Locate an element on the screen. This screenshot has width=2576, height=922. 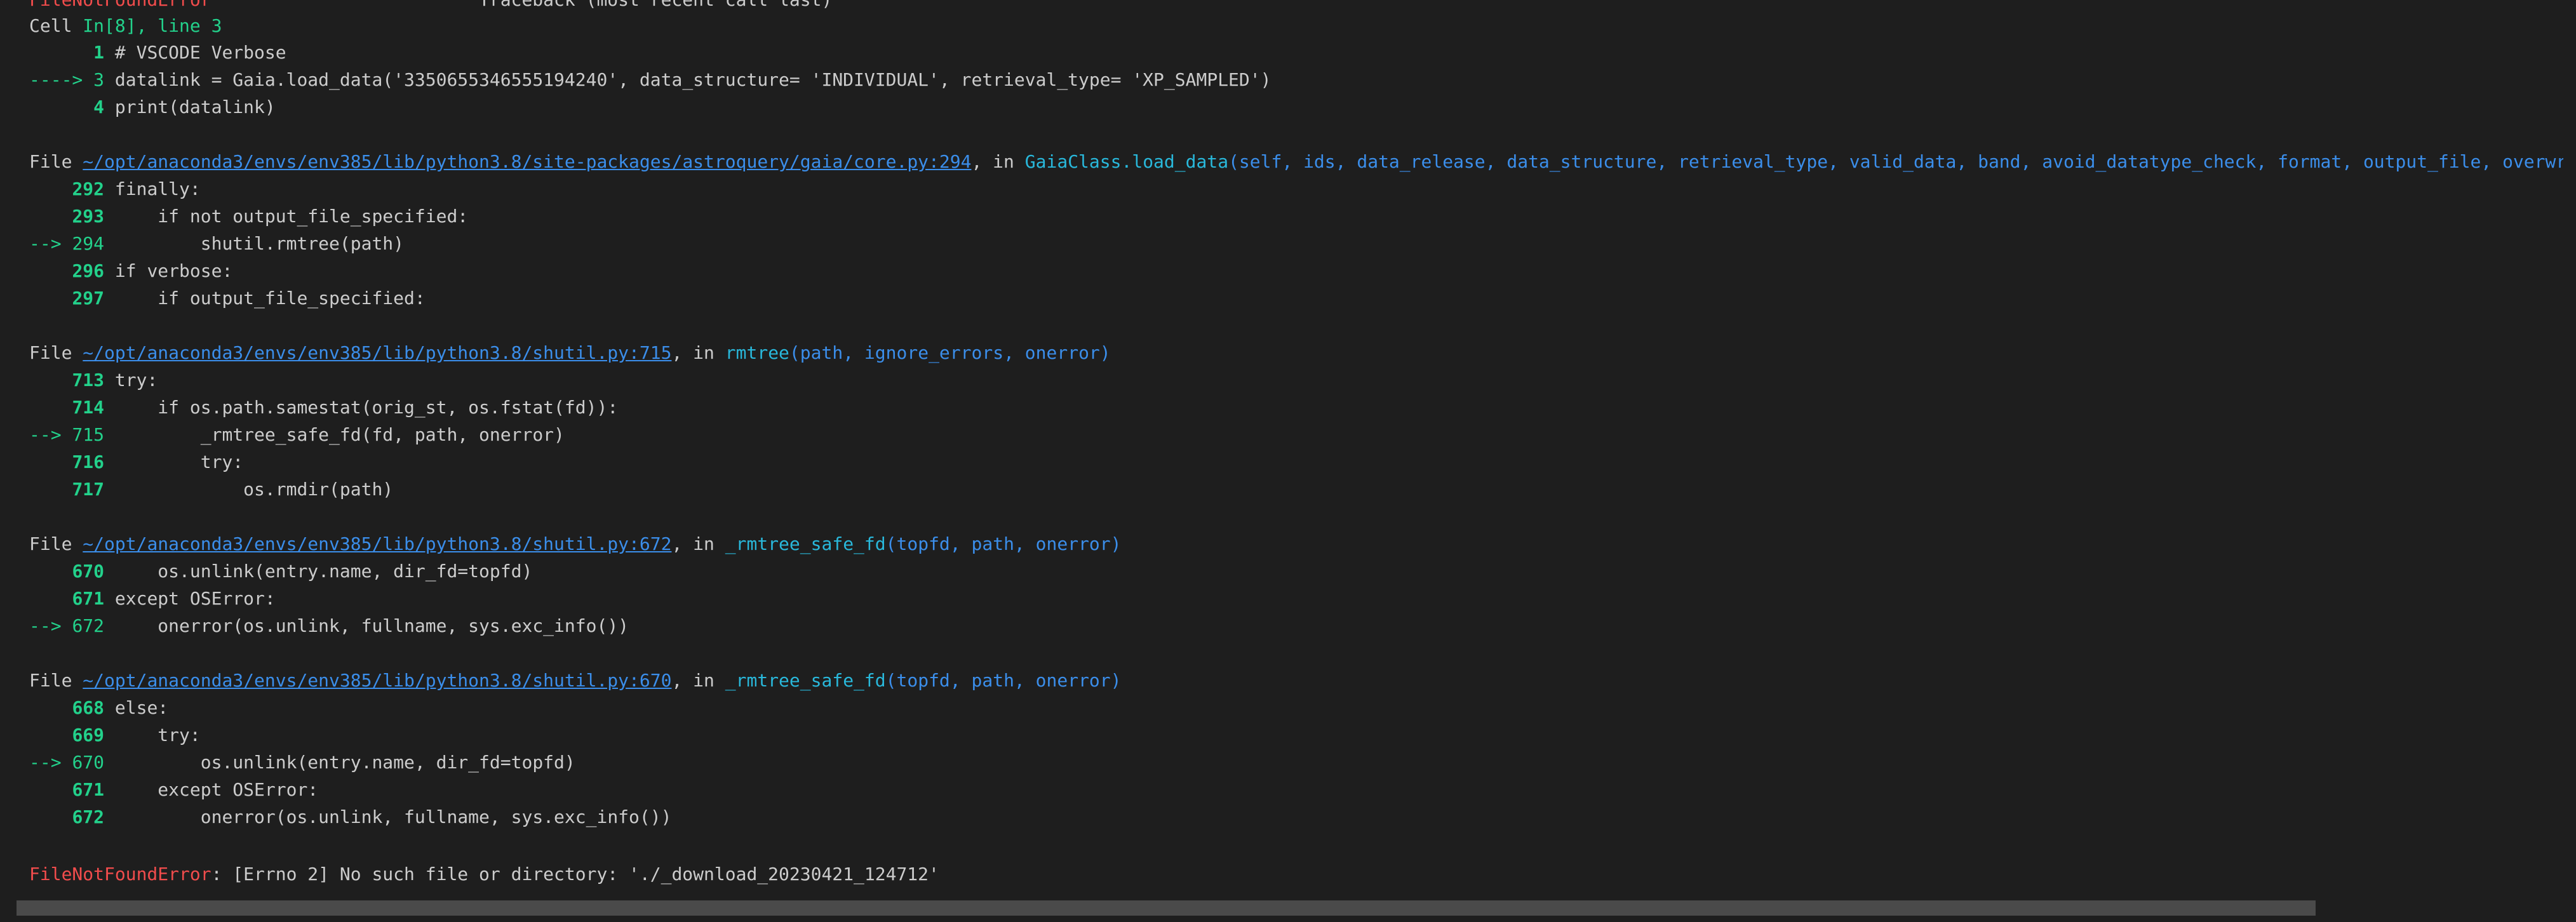
function-name: _rmtree_safe_fd is located at coordinates (805, 680).